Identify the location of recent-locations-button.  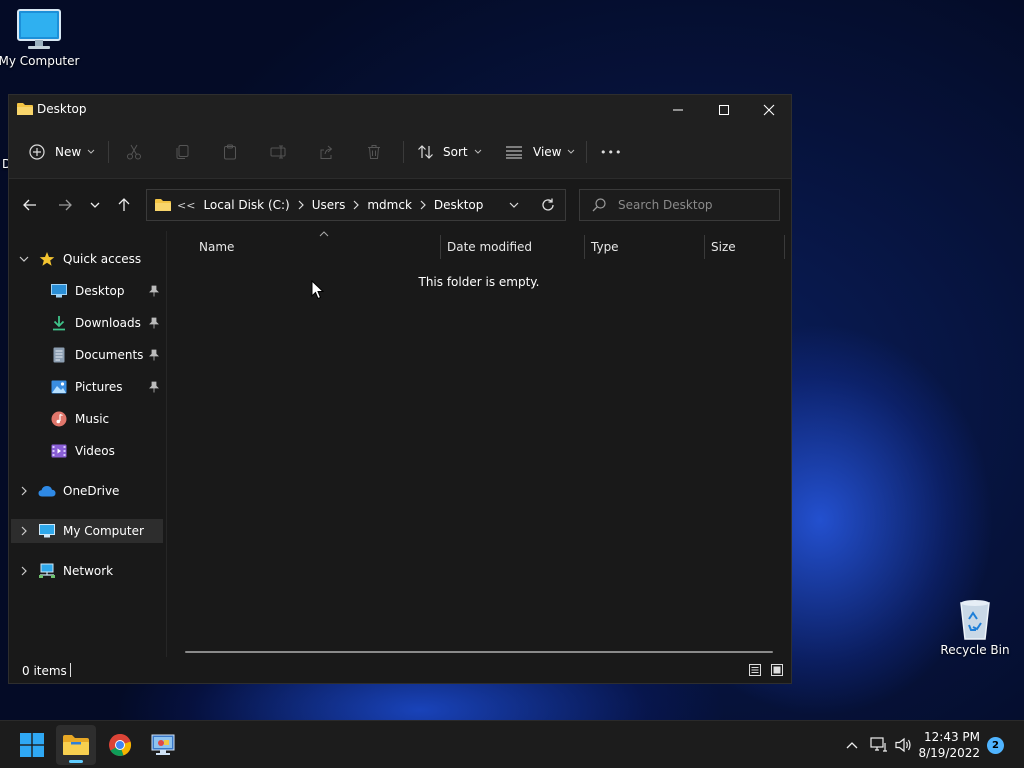
(95, 205).